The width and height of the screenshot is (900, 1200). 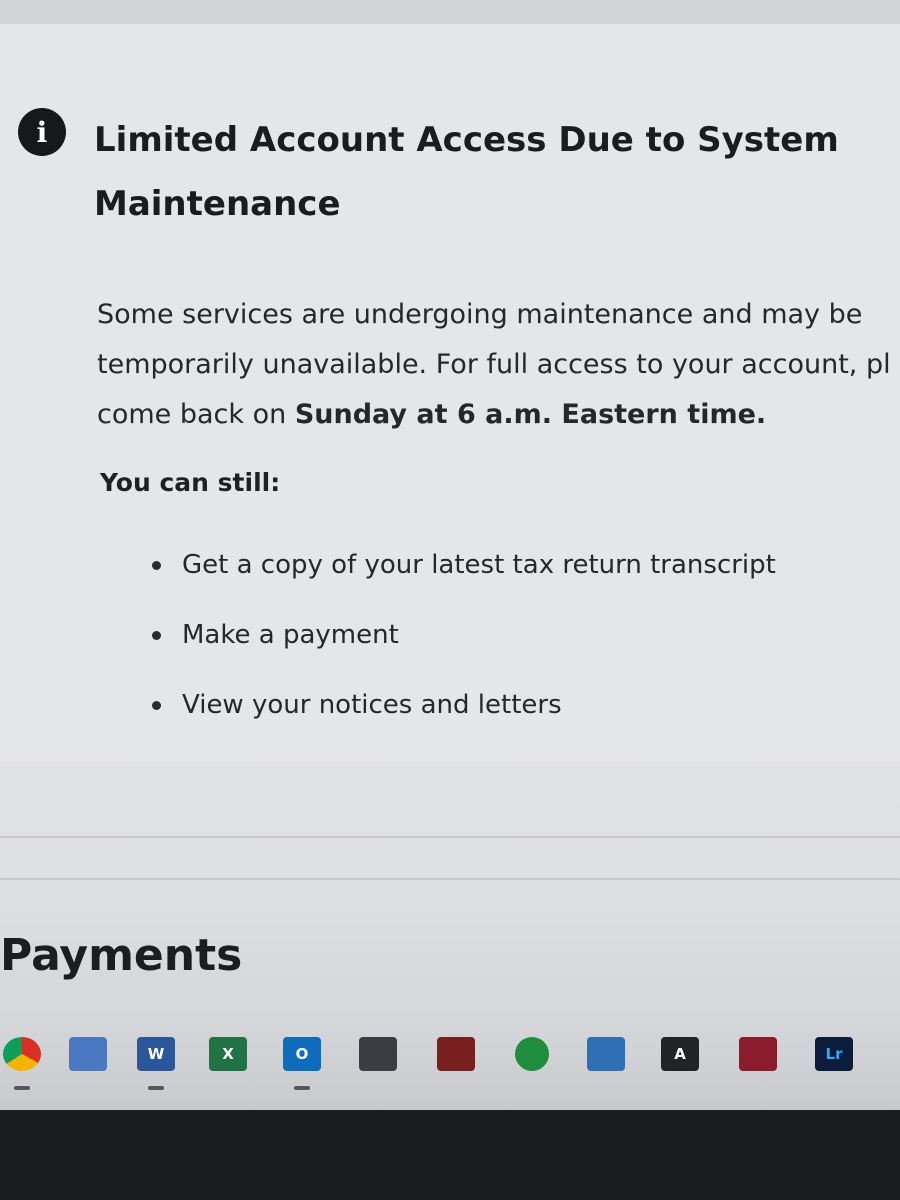 I want to click on photos-tile, so click(x=606, y=1054).